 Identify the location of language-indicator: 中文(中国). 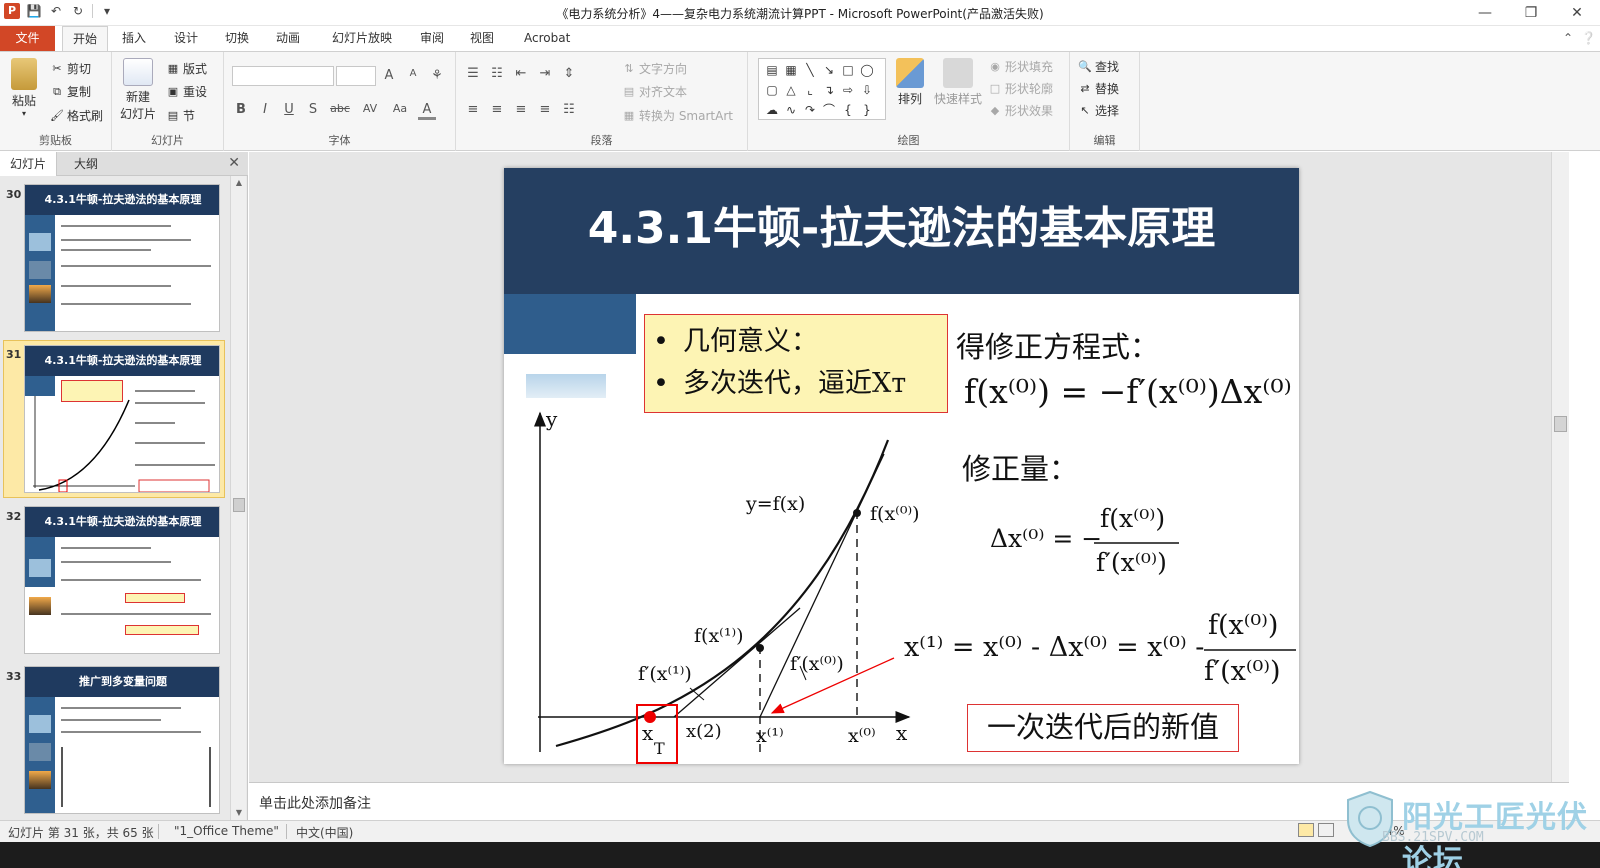
(324, 832).